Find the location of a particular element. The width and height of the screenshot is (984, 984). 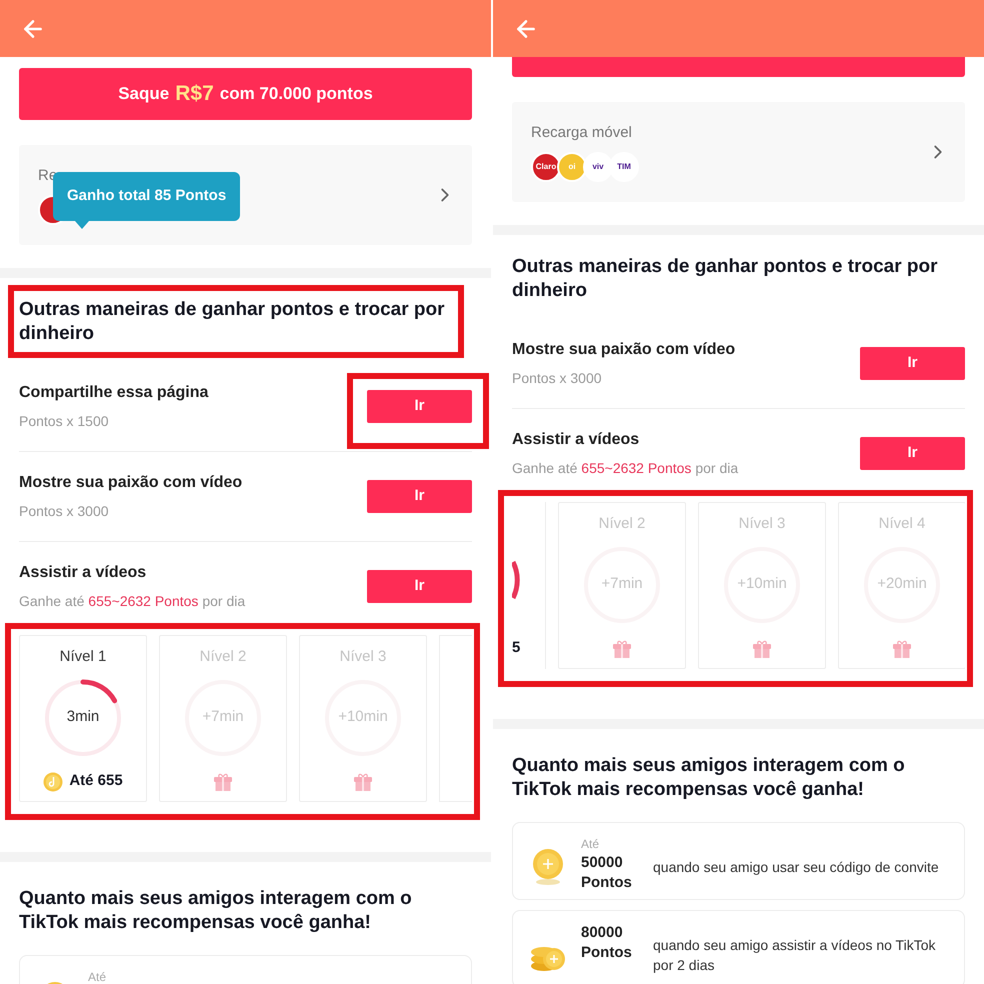

progress-arc is located at coordinates (517, 580).